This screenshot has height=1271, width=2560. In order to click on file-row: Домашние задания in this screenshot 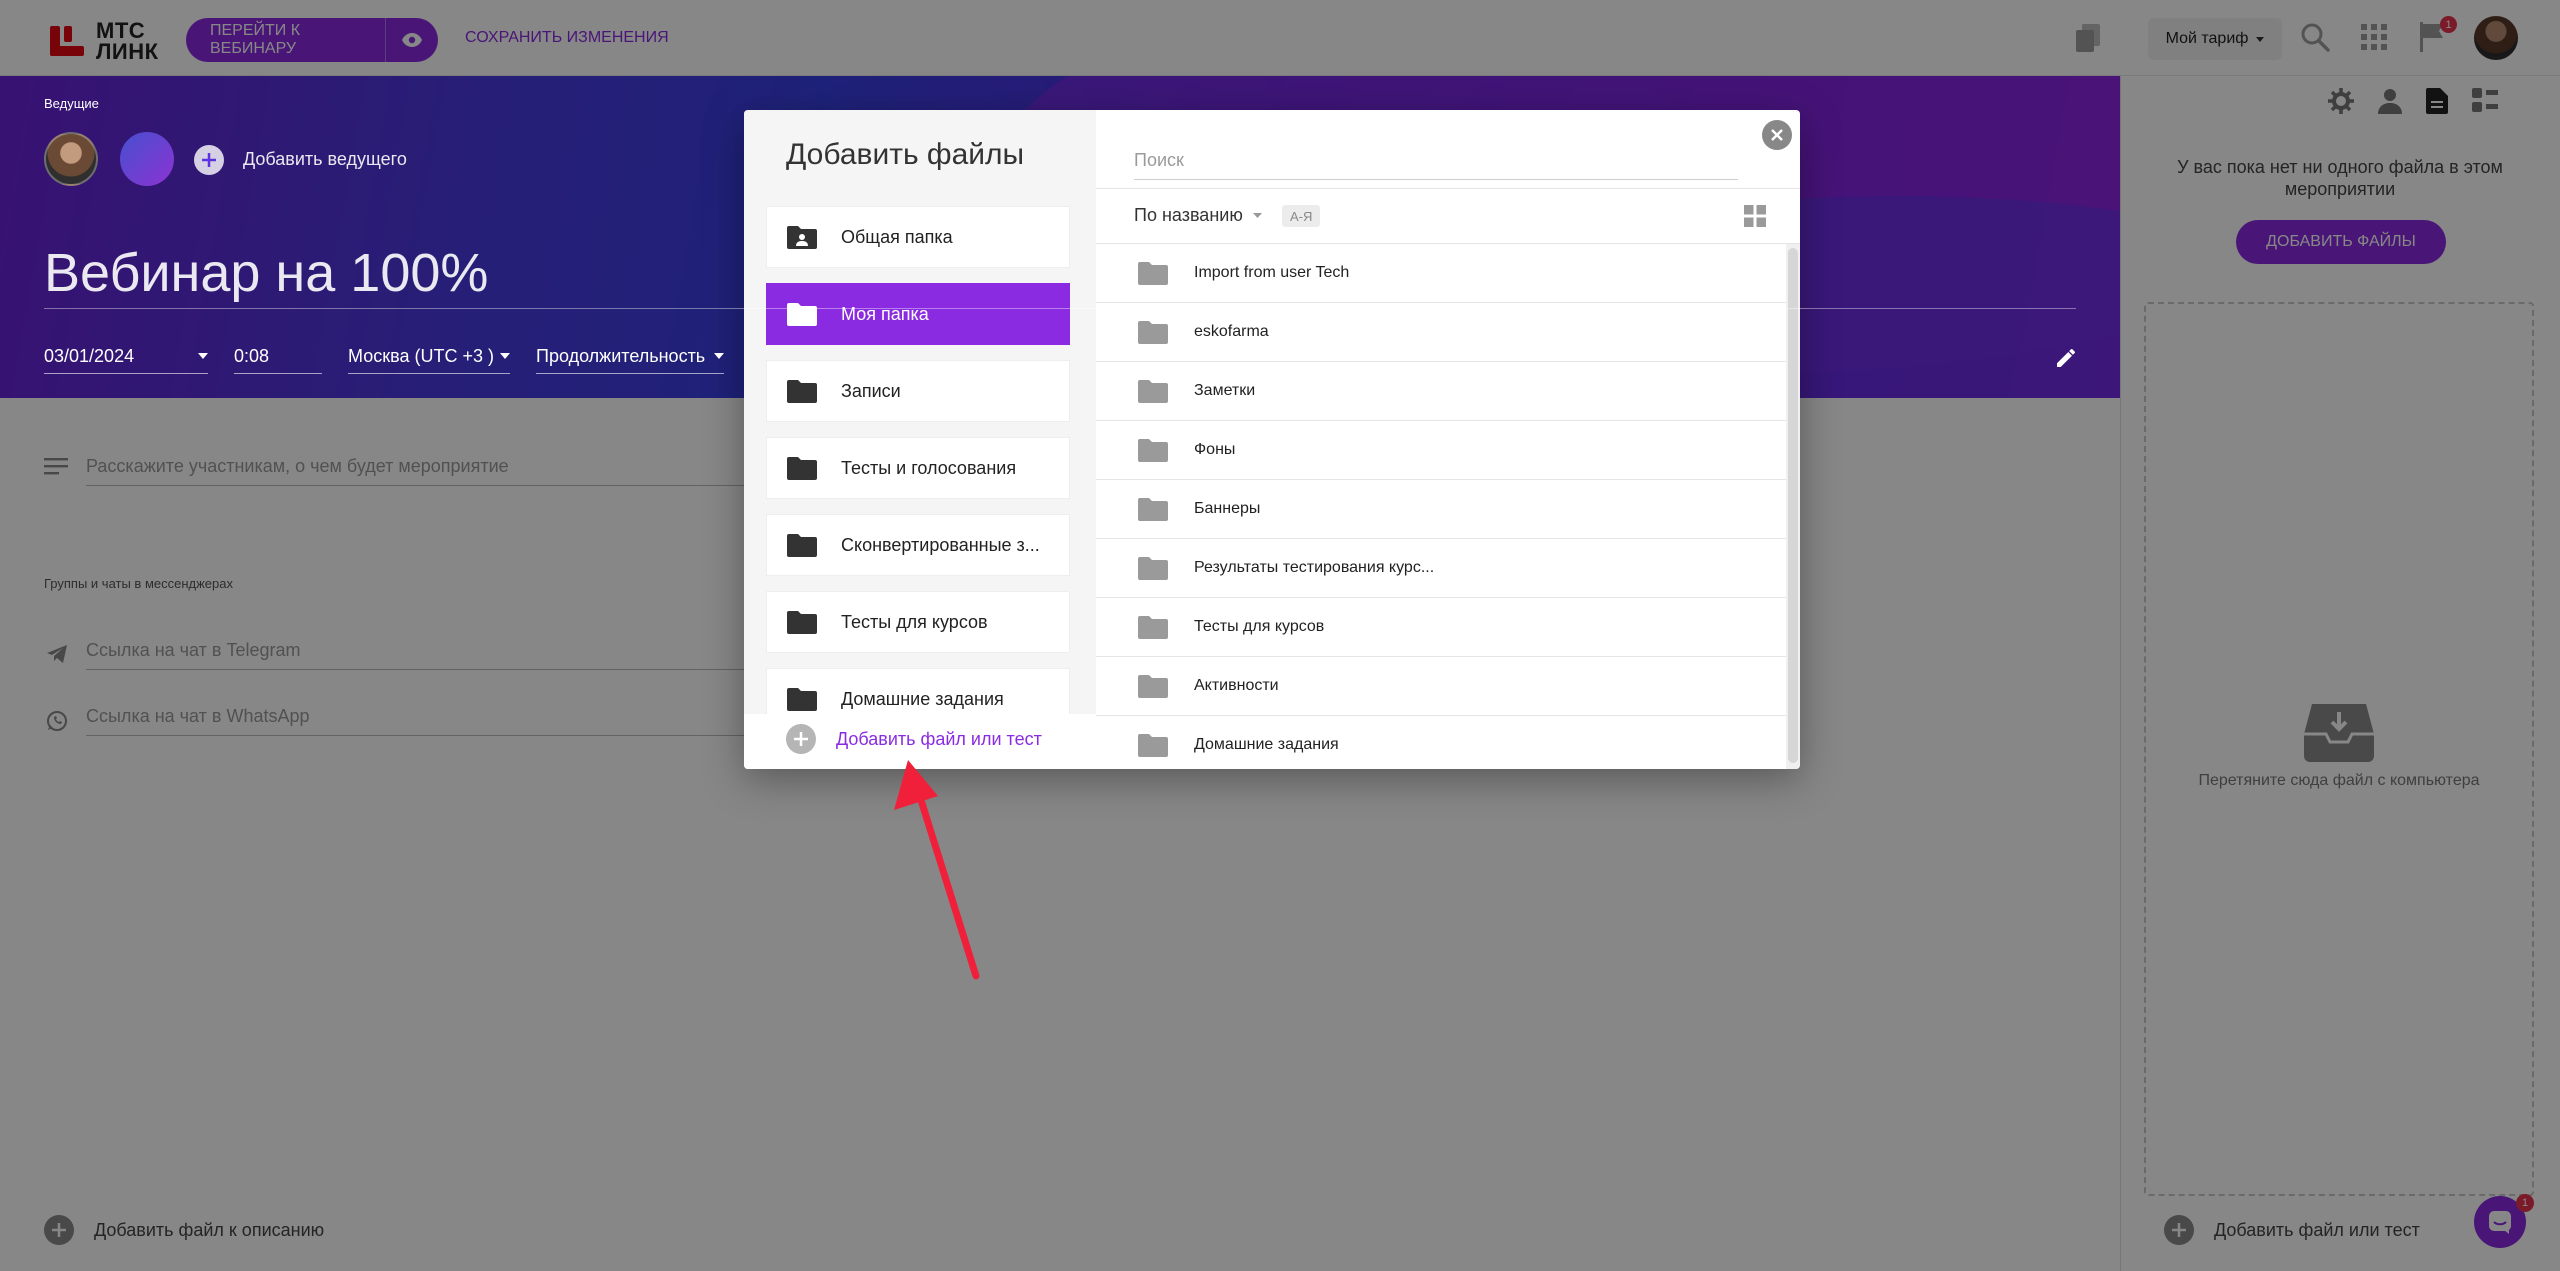, I will do `click(1441, 742)`.